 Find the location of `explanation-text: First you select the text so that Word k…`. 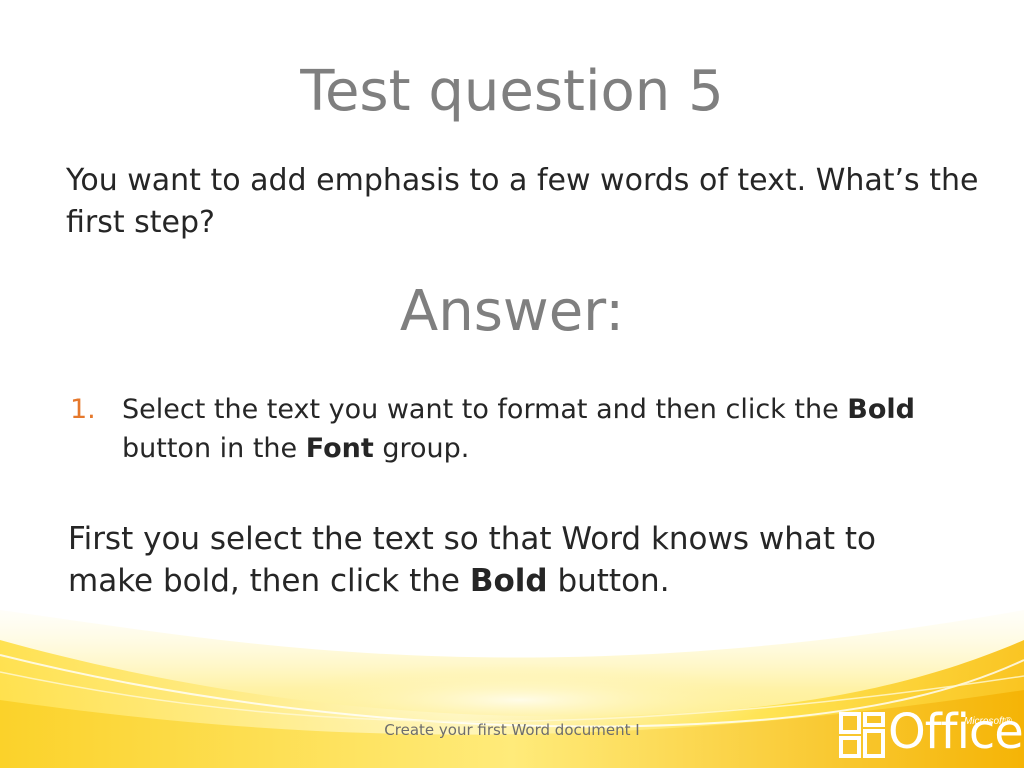

explanation-text: First you select the text so that Word k… is located at coordinates (518, 560).